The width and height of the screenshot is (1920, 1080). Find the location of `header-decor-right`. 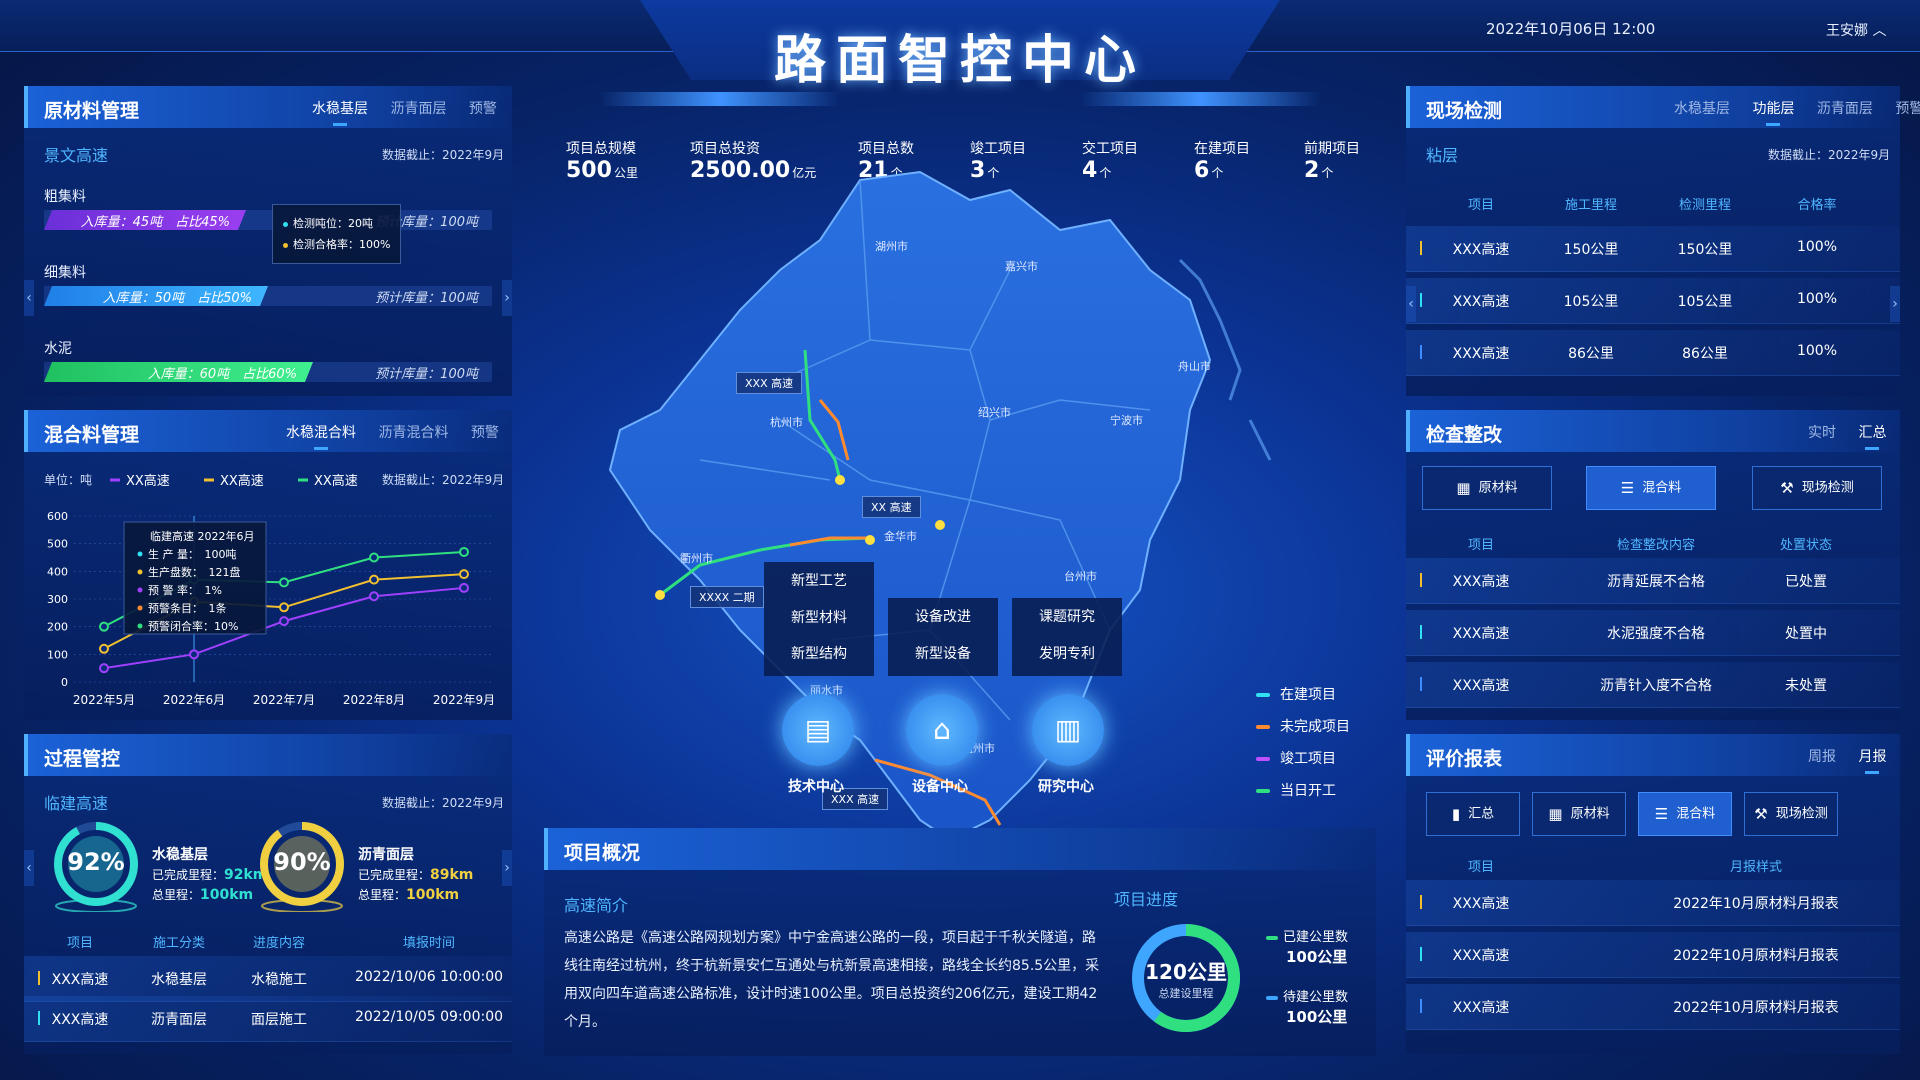

header-decor-right is located at coordinates (1200, 99).